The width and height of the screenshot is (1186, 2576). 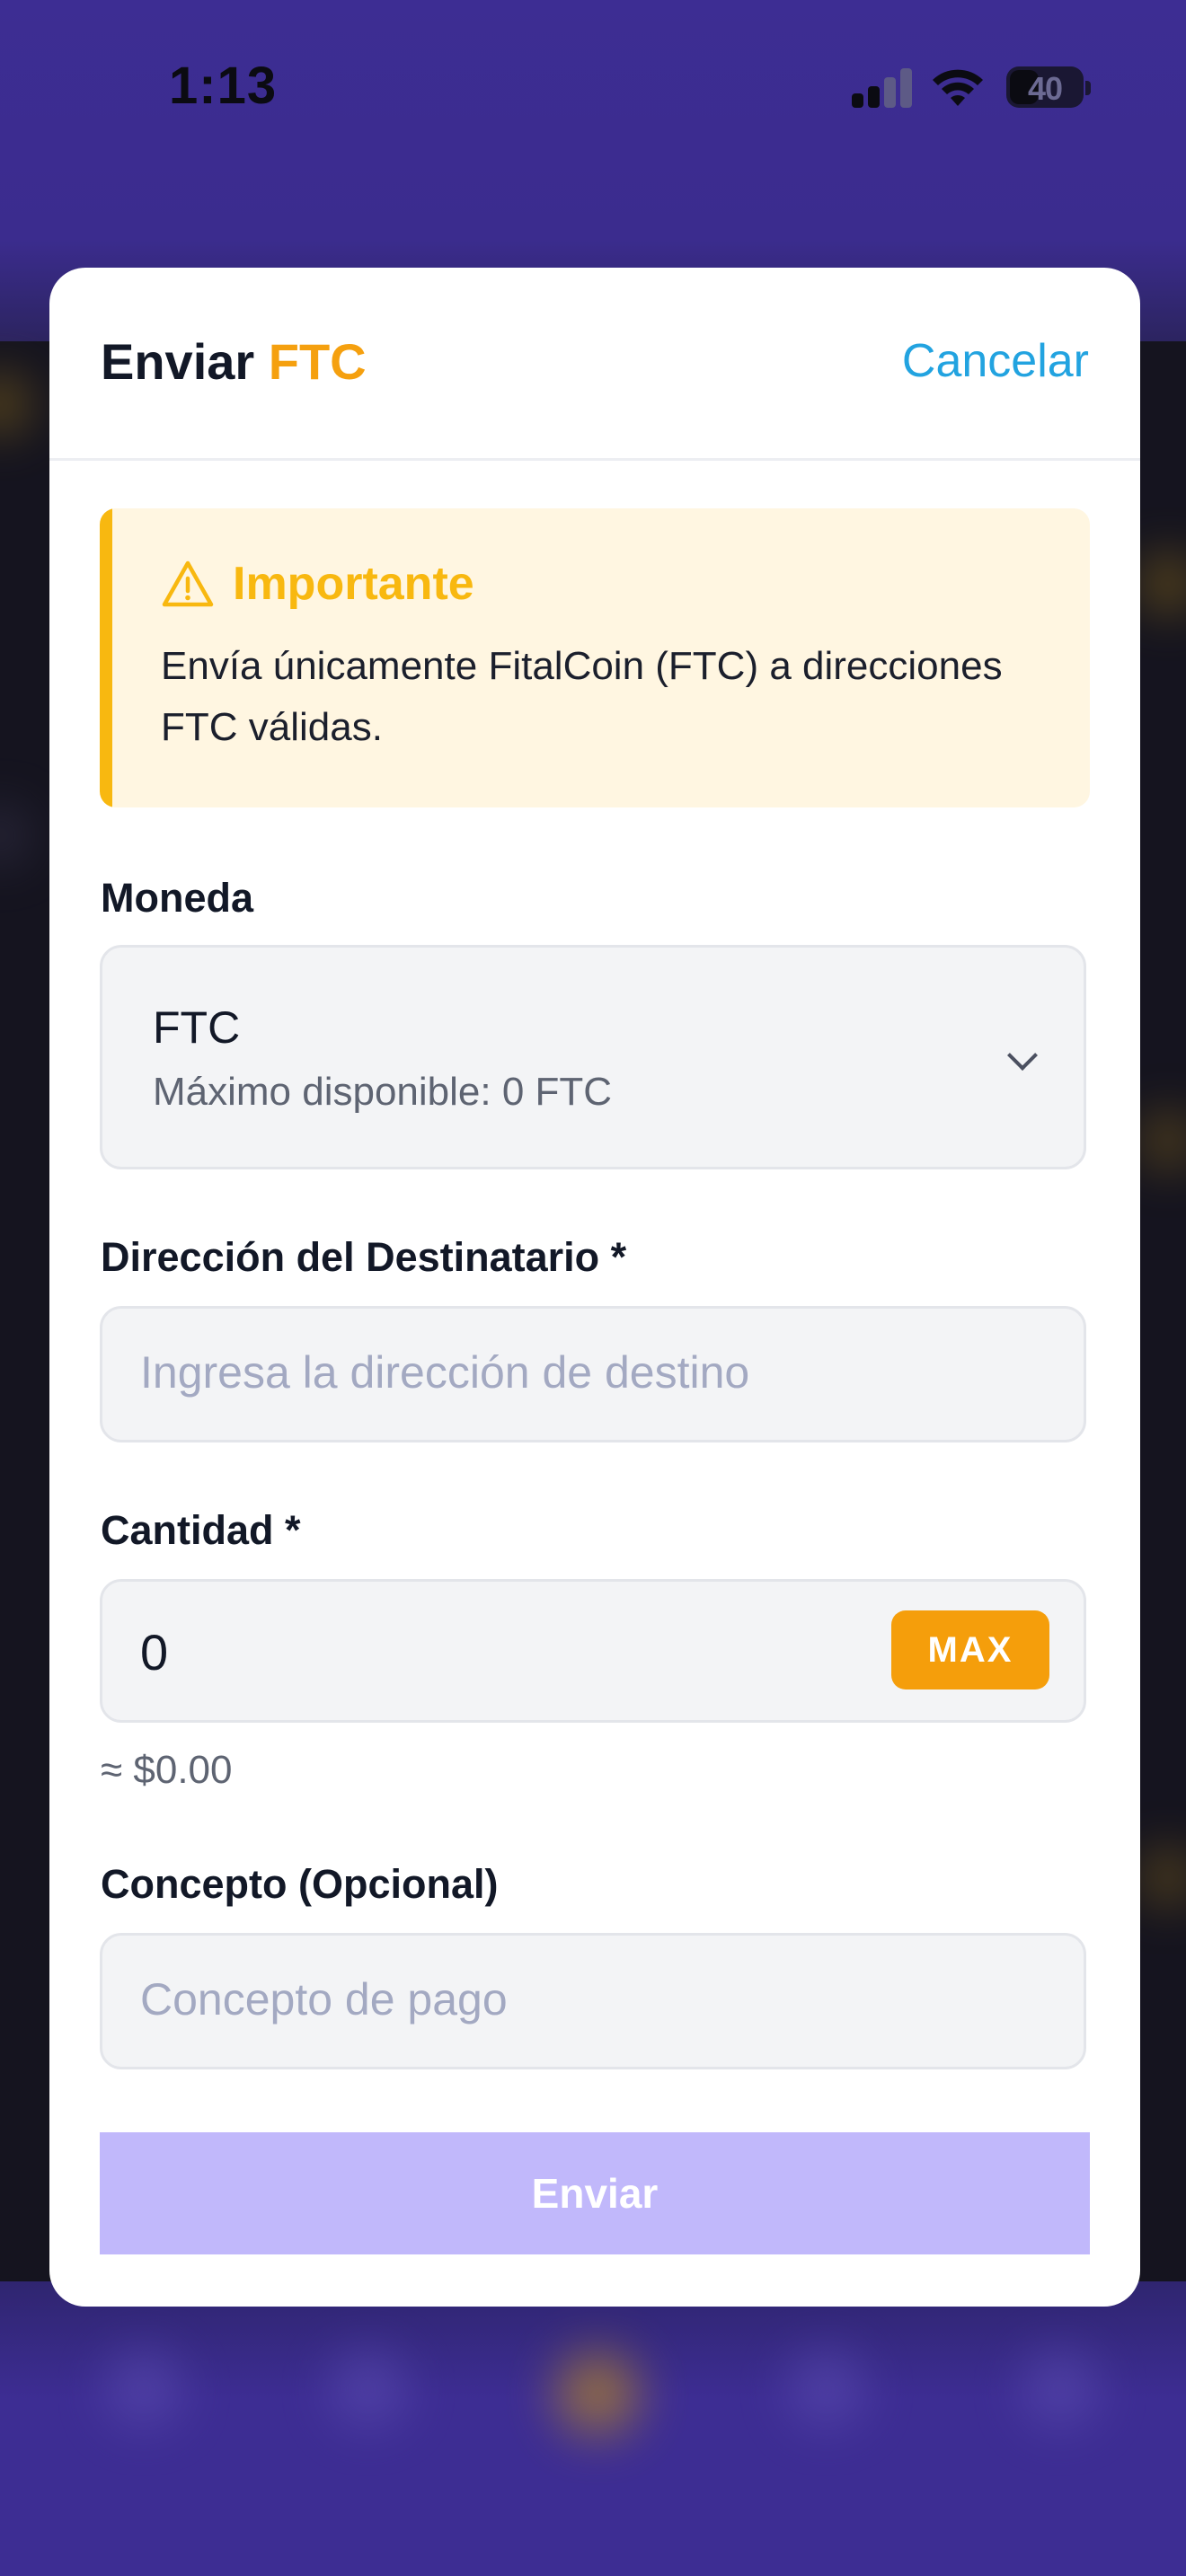 I want to click on currency-label: Moneda, so click(x=177, y=898).